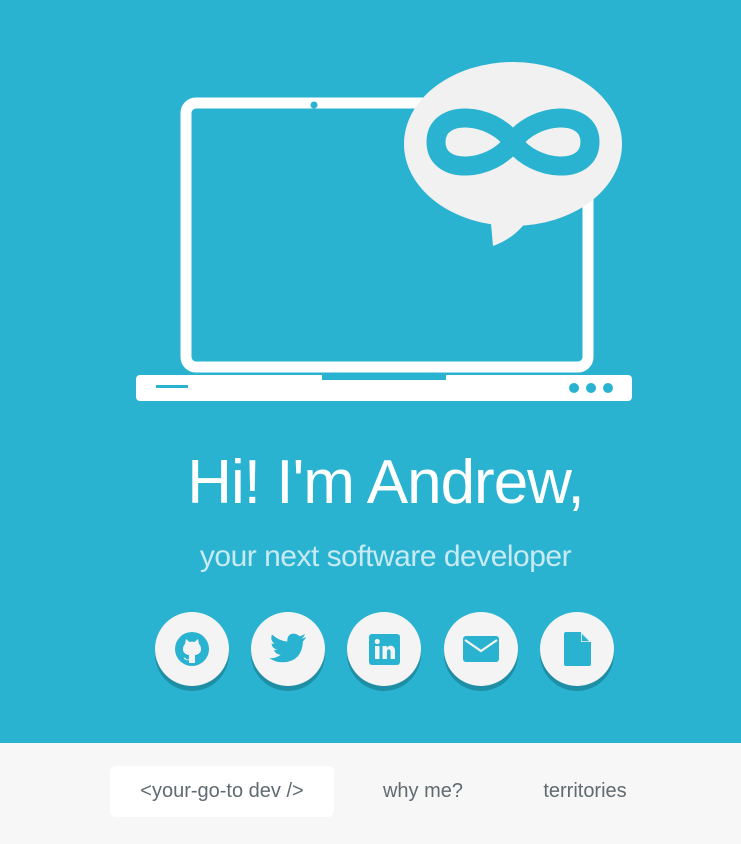 The width and height of the screenshot is (741, 844). I want to click on laptop-camera, so click(314, 105).